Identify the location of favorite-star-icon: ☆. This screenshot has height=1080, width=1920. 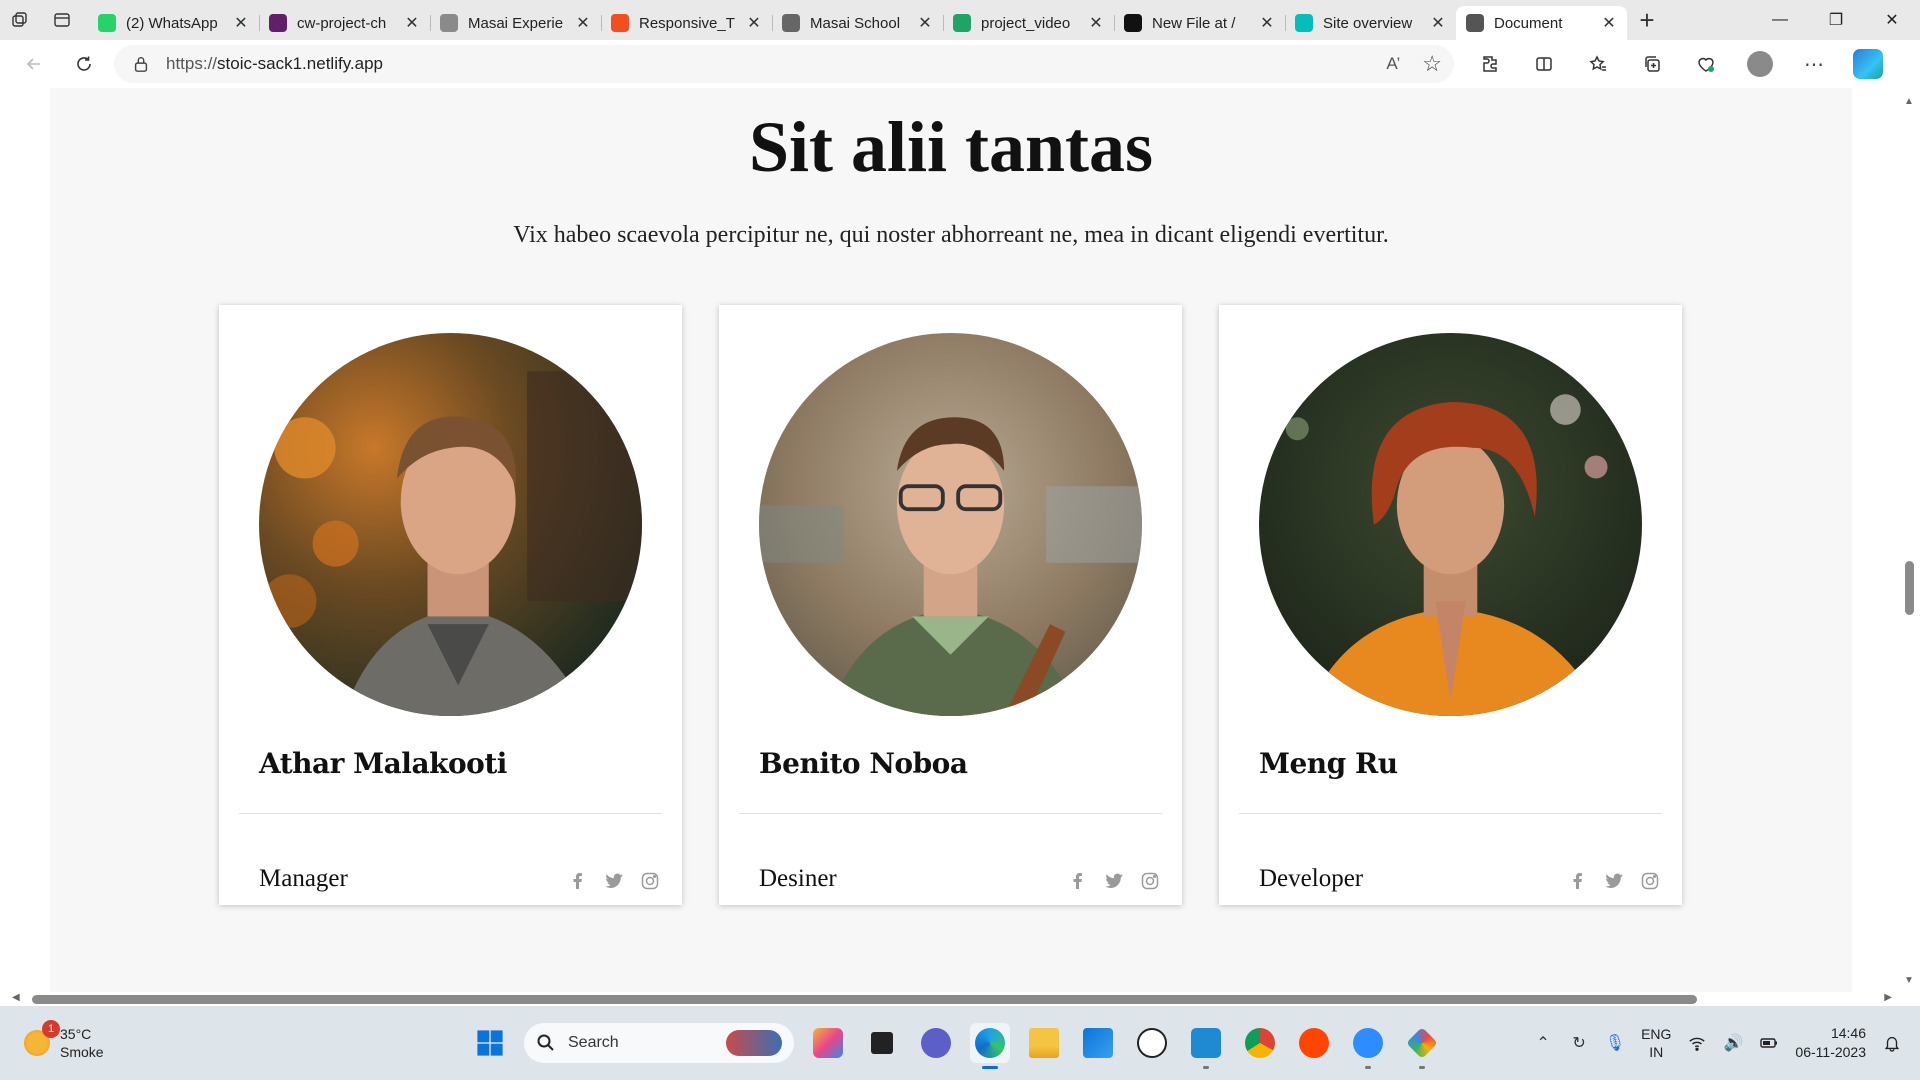
(1432, 64).